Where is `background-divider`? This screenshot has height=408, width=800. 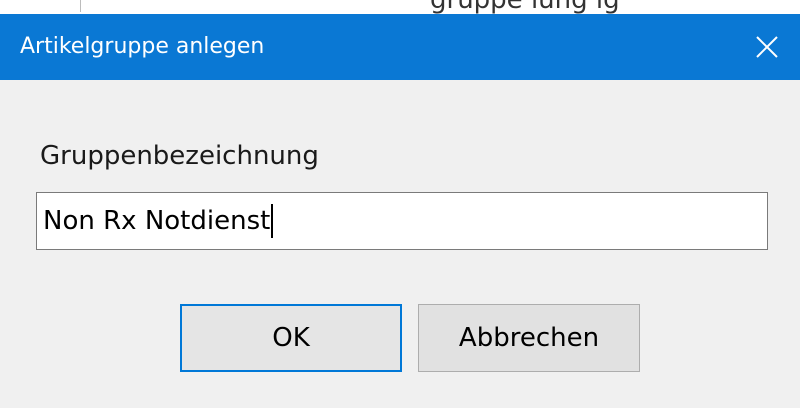
background-divider is located at coordinates (80, 6).